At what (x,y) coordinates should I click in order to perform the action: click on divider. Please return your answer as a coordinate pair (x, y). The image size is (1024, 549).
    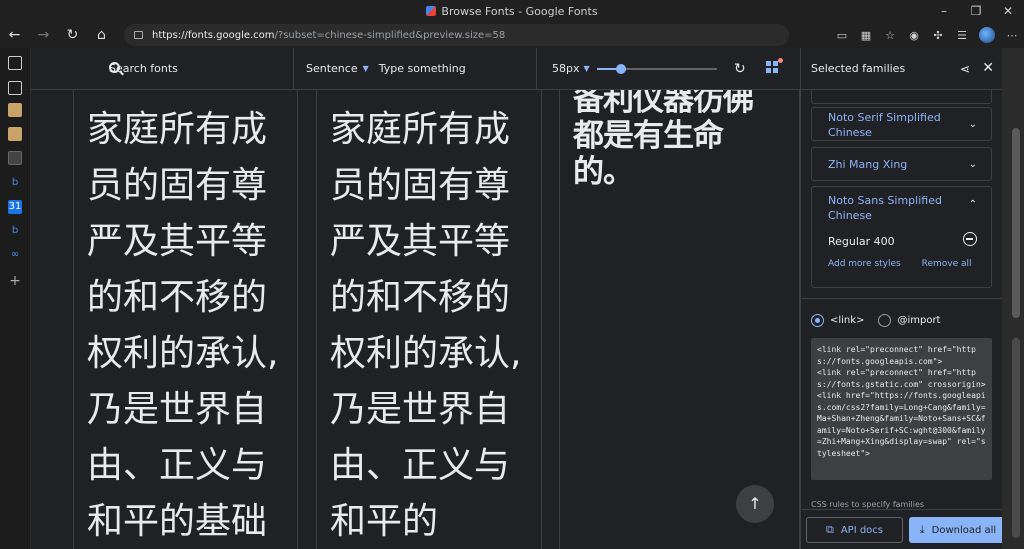
    Looking at the image, I should click on (902, 298).